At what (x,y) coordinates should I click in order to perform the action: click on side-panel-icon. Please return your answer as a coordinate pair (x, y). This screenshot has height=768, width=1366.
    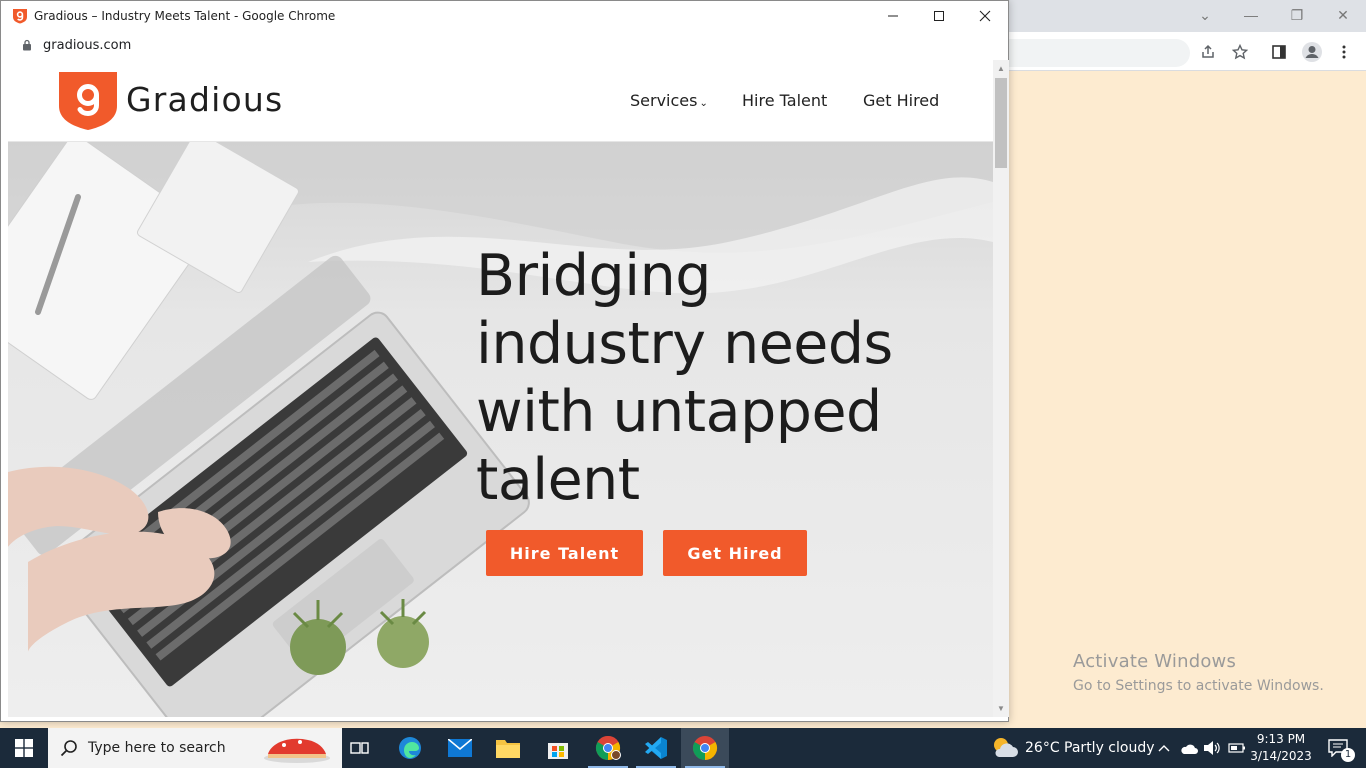
    Looking at the image, I should click on (1279, 52).